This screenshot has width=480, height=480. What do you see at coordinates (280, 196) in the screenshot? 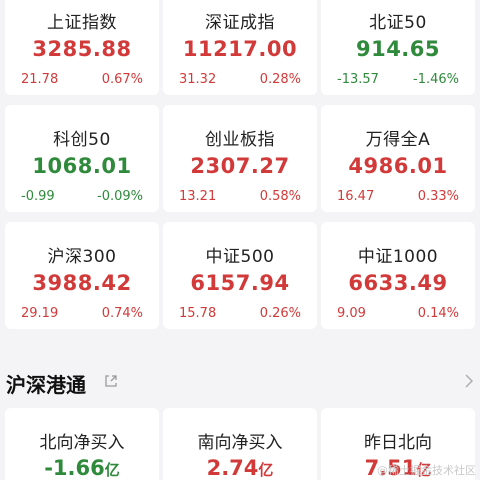
I see `index-change-pct: 0.58%` at bounding box center [280, 196].